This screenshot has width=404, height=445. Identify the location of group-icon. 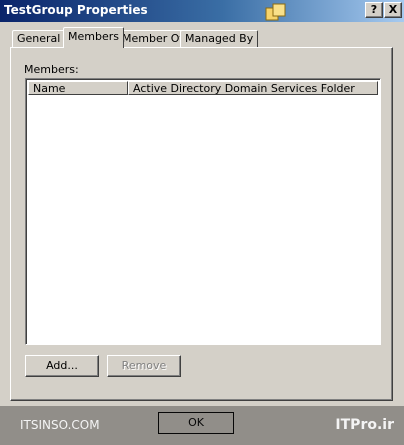
(275, 12).